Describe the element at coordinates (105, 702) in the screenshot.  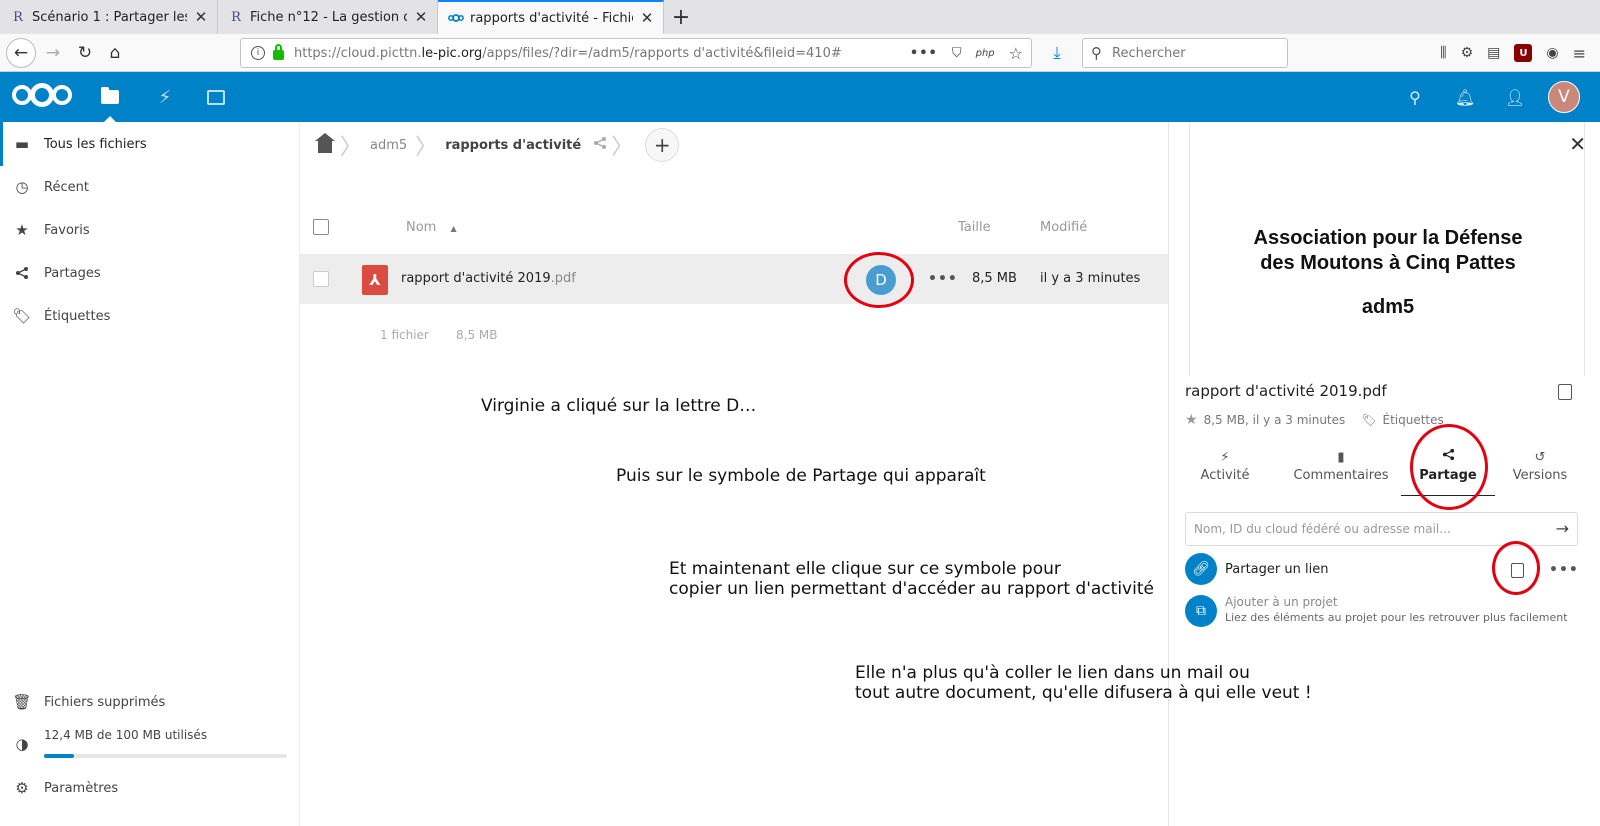
I see `sidebar-item-label: Fichiers supprimés` at that location.